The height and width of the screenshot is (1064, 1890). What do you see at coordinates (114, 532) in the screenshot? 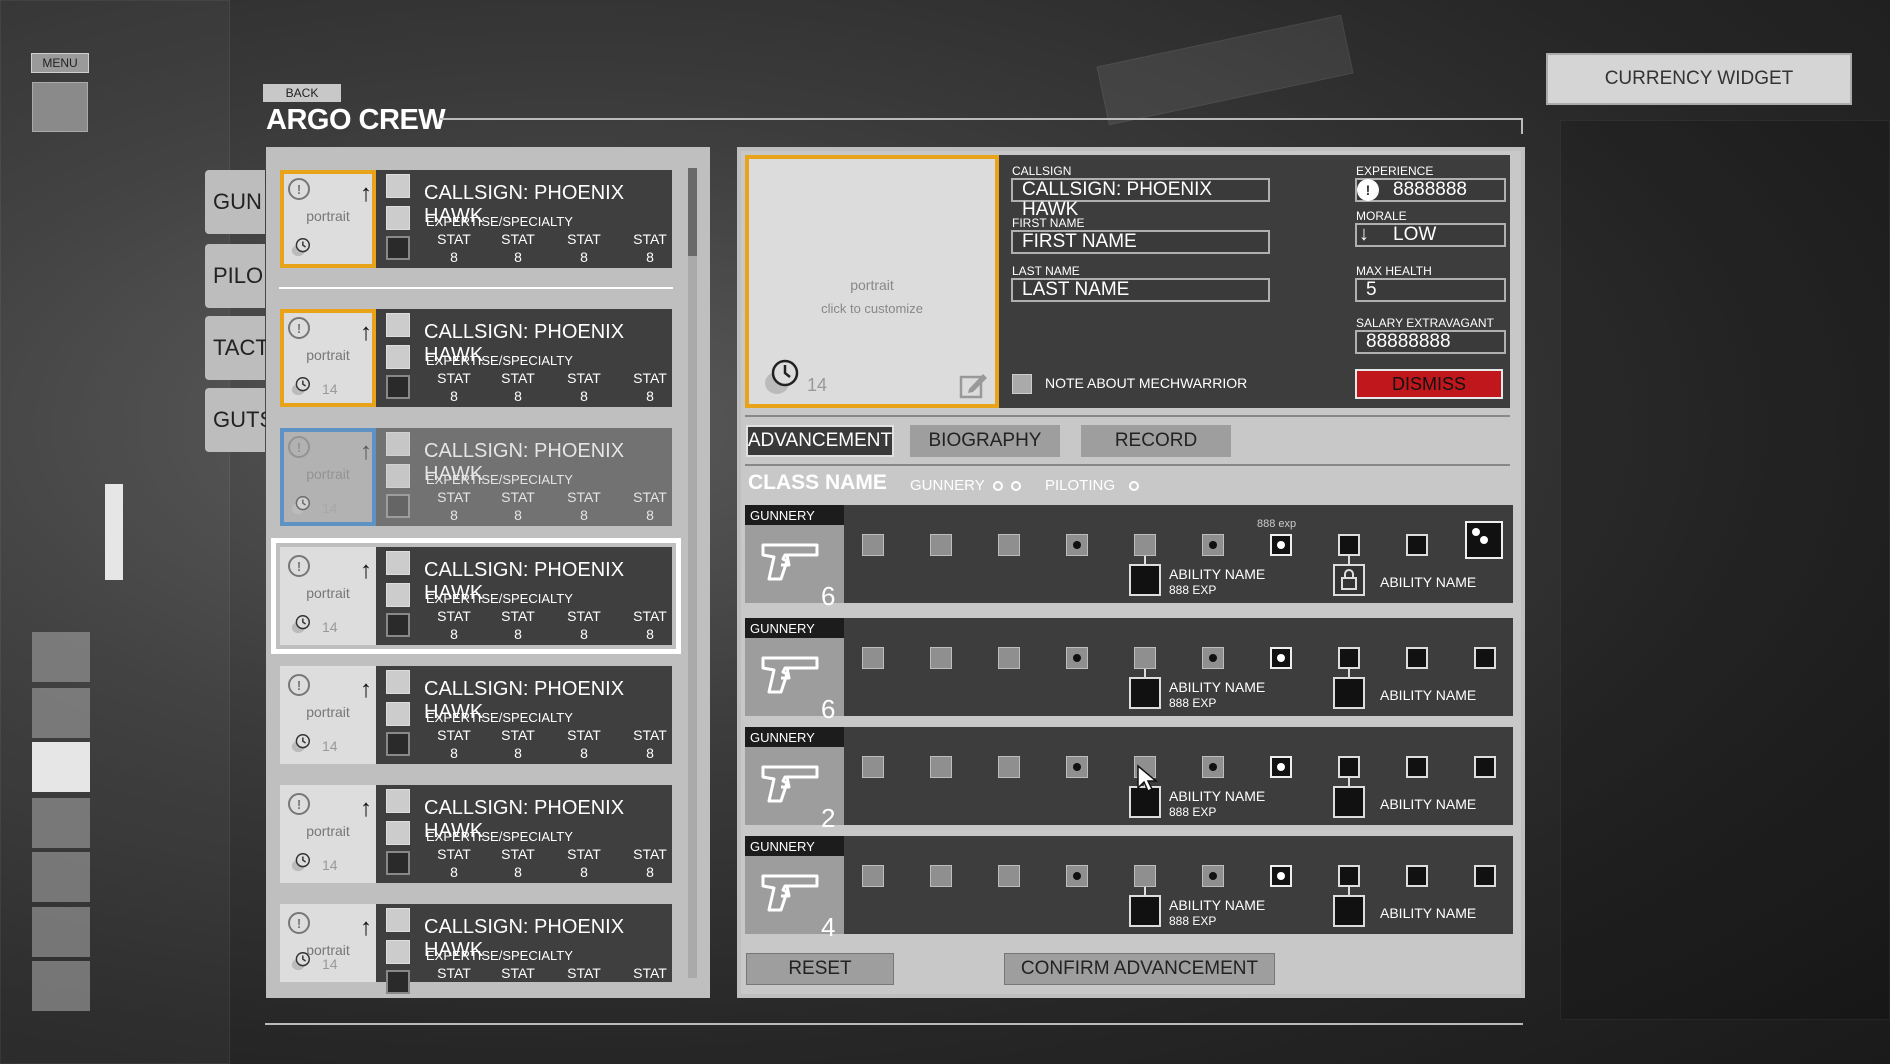
I see `side-scrollbar` at bounding box center [114, 532].